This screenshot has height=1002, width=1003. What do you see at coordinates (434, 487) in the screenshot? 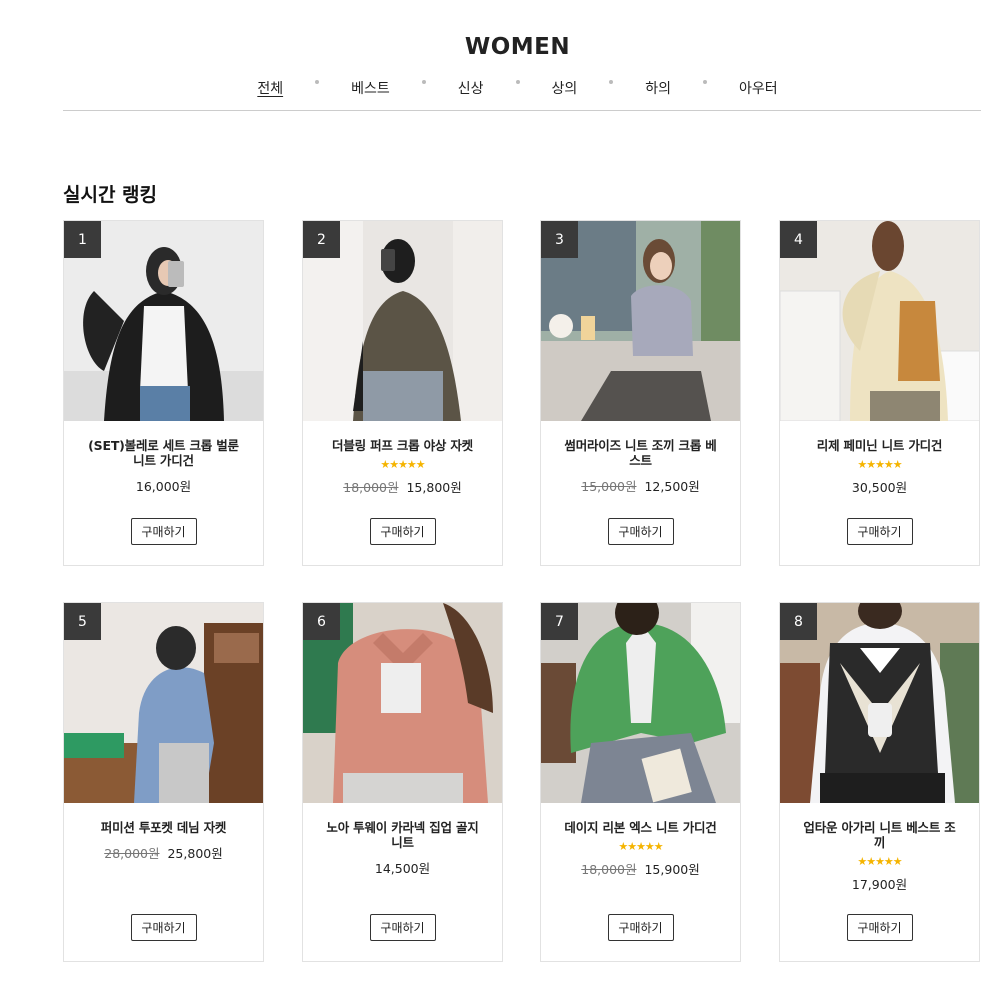
I see `sale-price: 15,800원` at bounding box center [434, 487].